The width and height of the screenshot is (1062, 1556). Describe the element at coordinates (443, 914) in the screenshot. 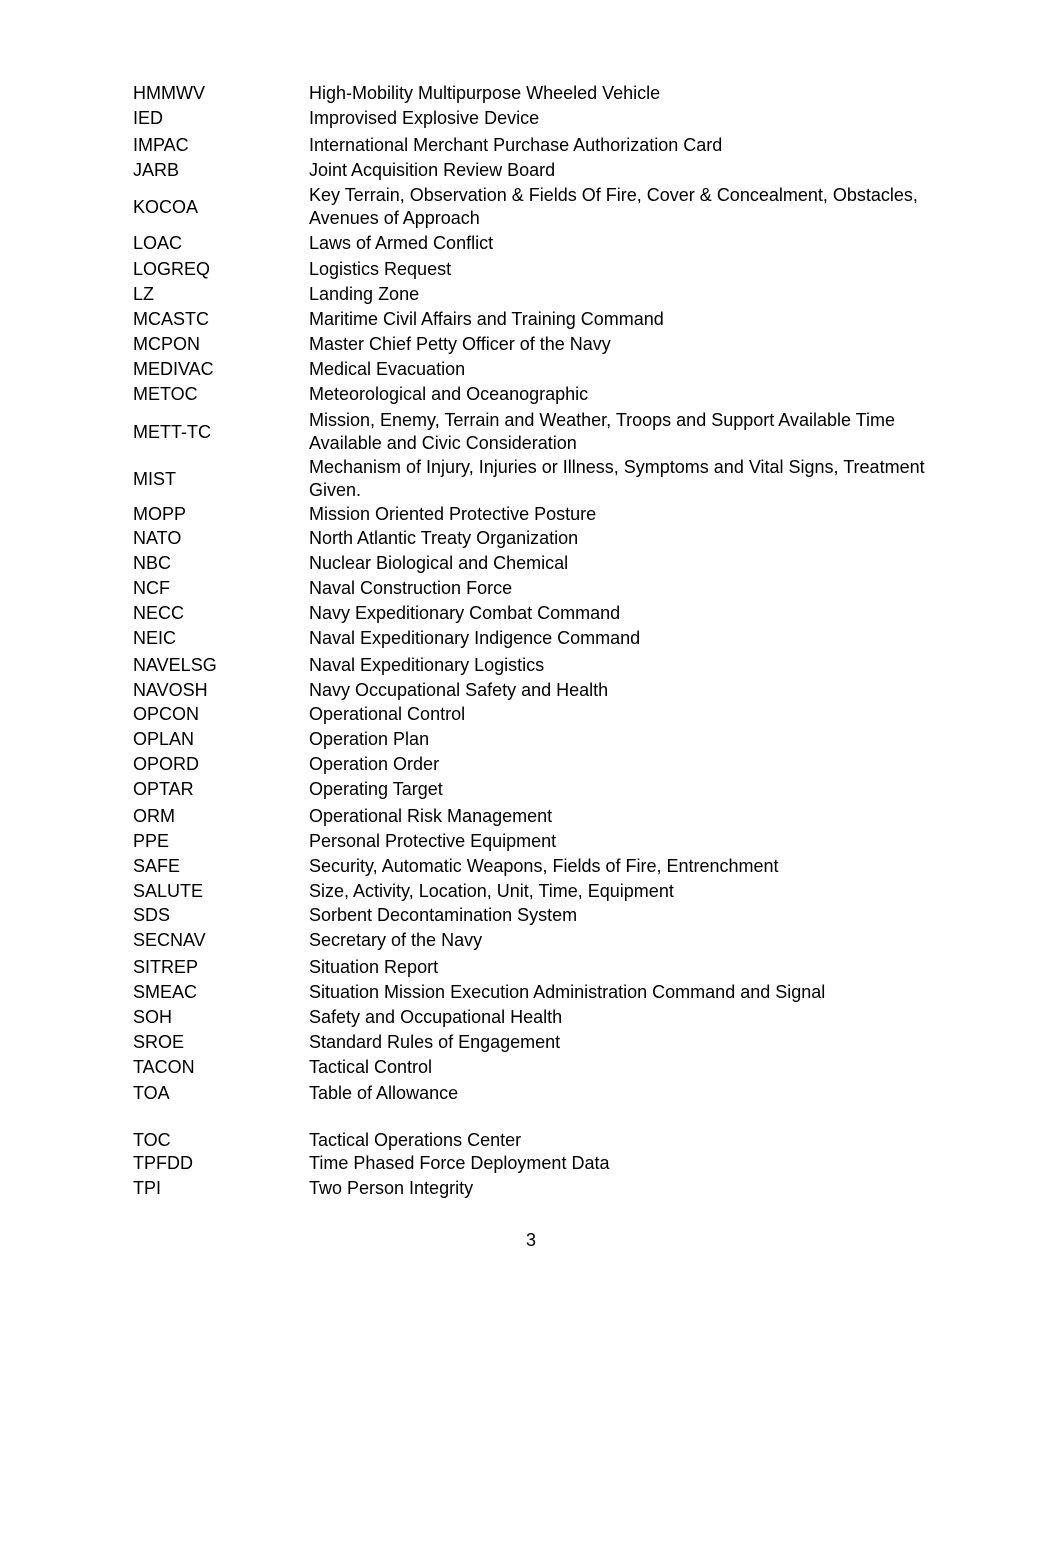

I see `acronym-definition: Sorbent Decontamination System` at that location.